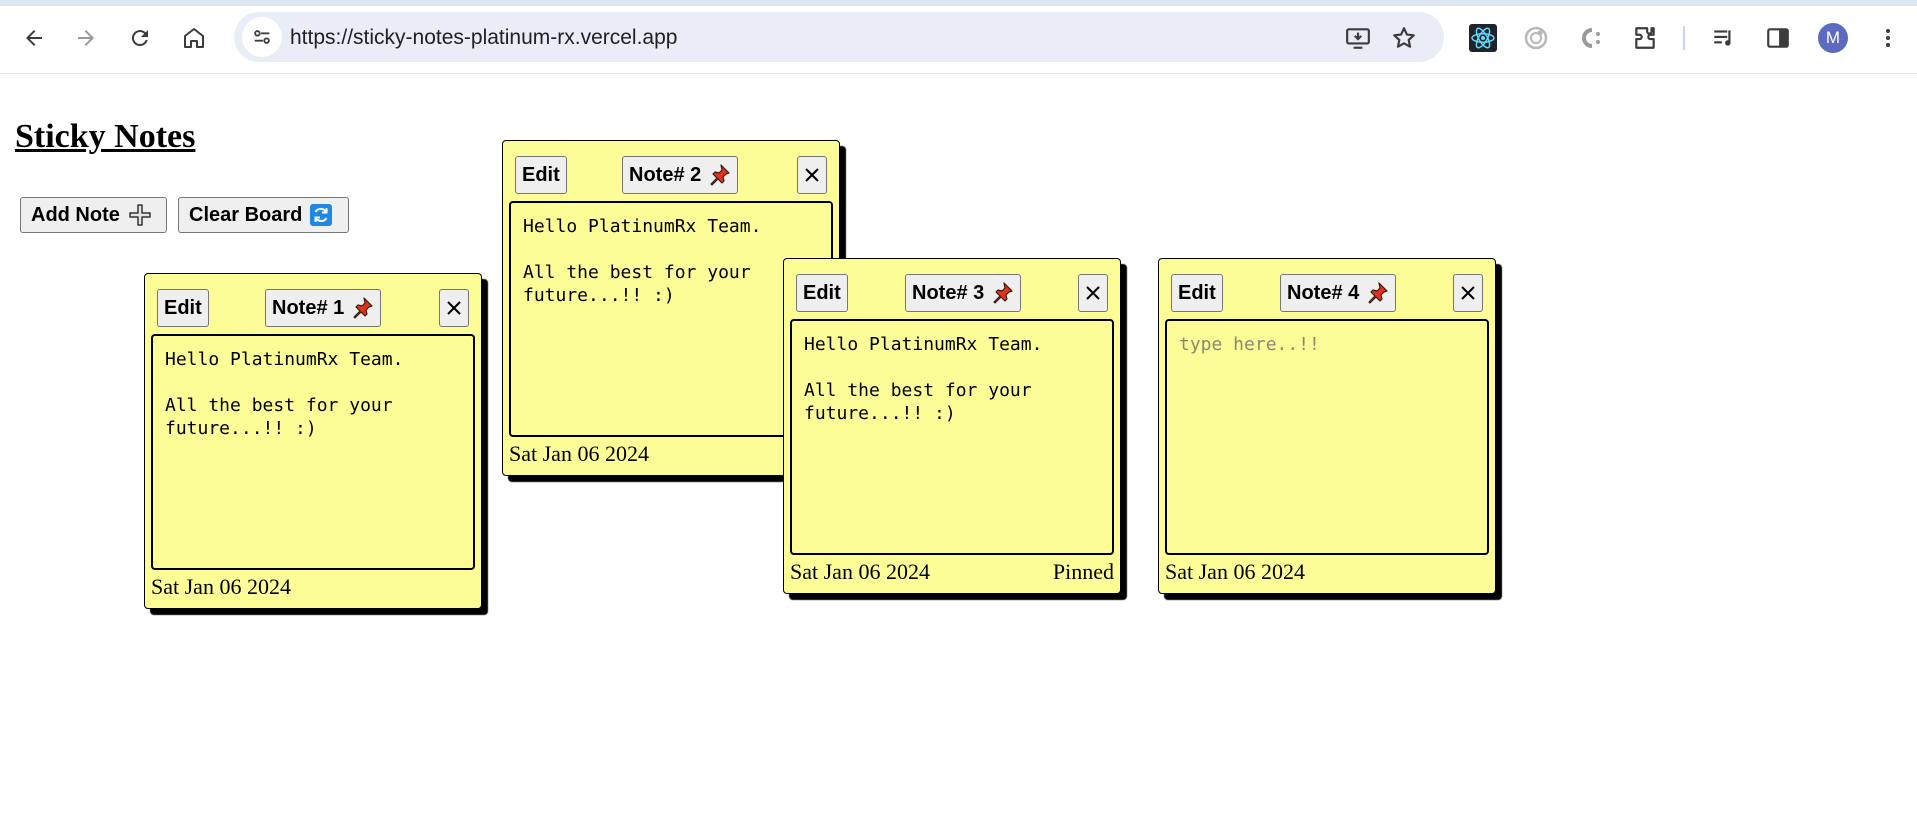  I want to click on pinned-status: Pinned, so click(1083, 571).